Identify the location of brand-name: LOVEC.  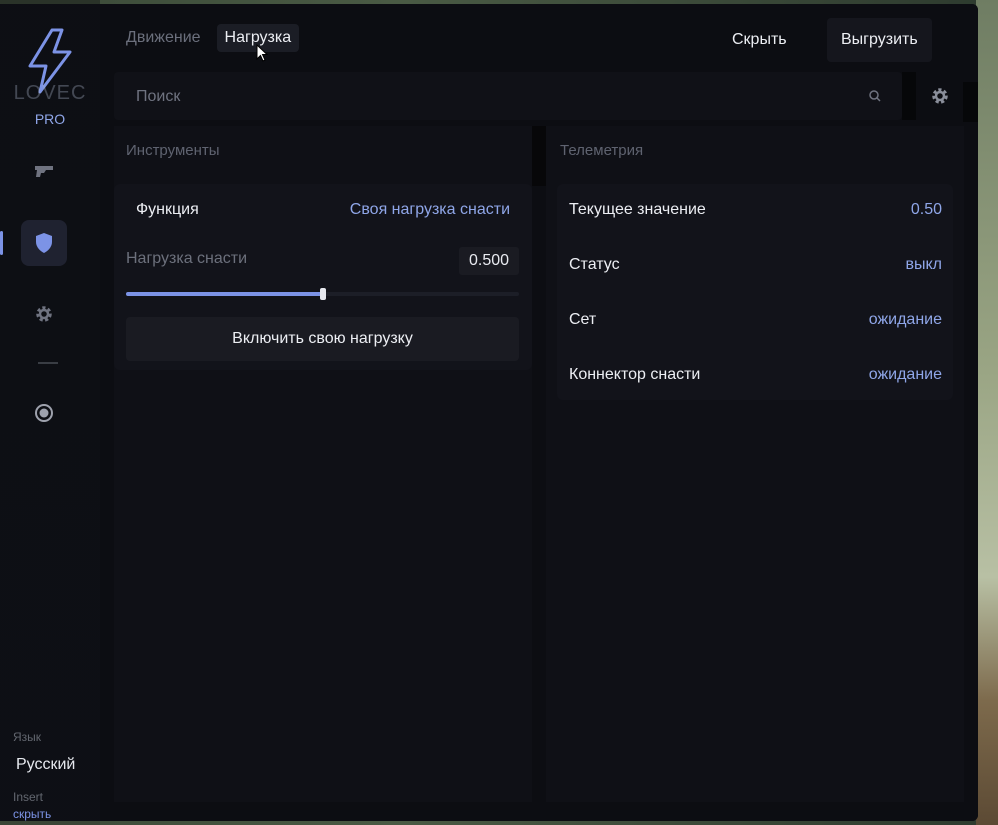
(50, 93).